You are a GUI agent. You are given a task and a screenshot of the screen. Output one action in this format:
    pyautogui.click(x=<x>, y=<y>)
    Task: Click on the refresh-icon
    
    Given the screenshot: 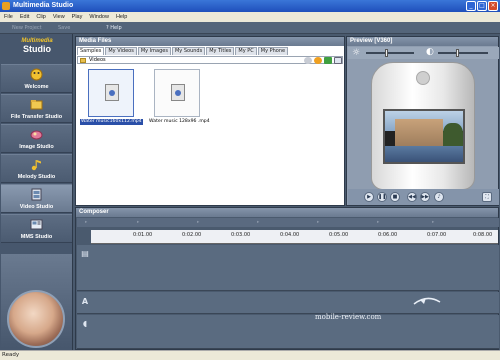 What is the action you would take?
    pyautogui.click(x=308, y=60)
    